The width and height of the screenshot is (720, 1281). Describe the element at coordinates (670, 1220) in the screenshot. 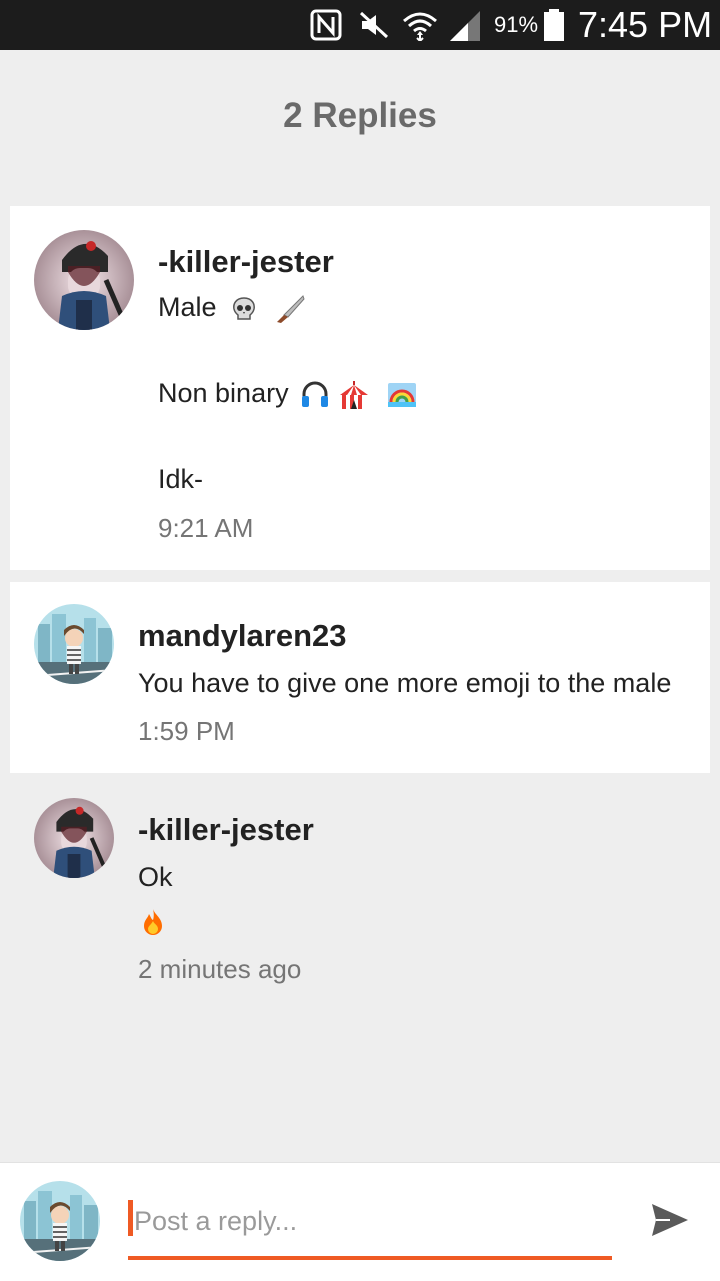

I see `send-icon` at that location.